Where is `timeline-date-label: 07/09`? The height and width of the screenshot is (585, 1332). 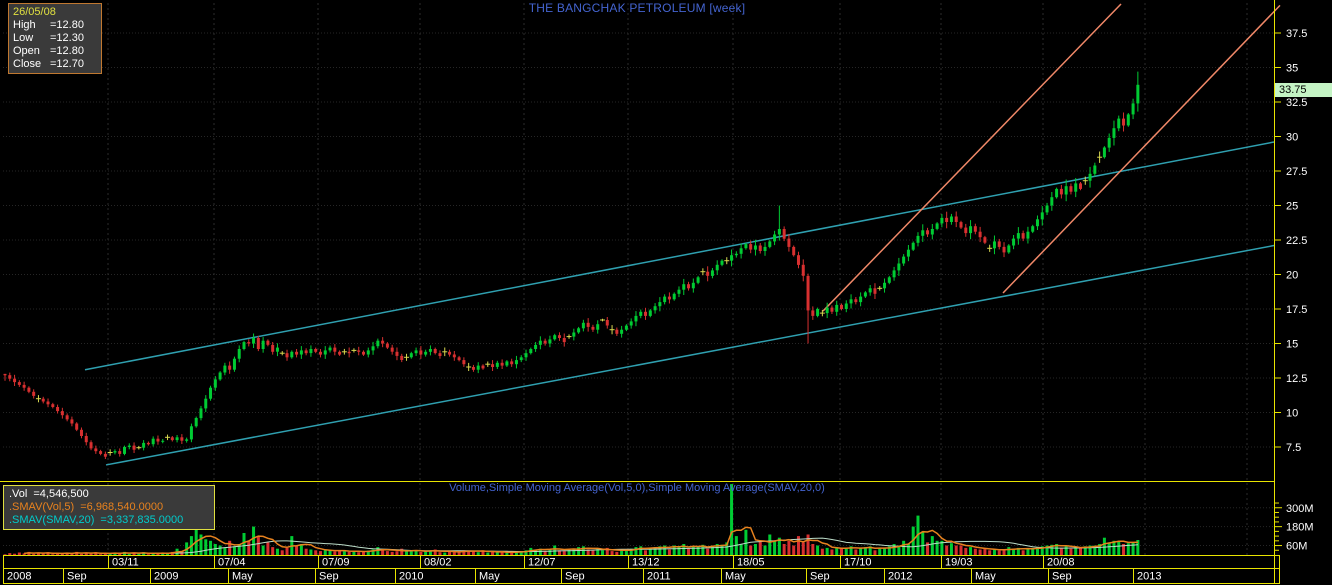
timeline-date-label: 07/09 is located at coordinates (336, 563).